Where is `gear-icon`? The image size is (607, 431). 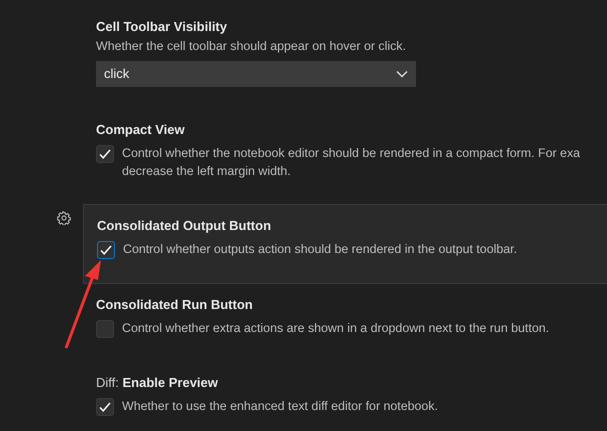
gear-icon is located at coordinates (64, 218).